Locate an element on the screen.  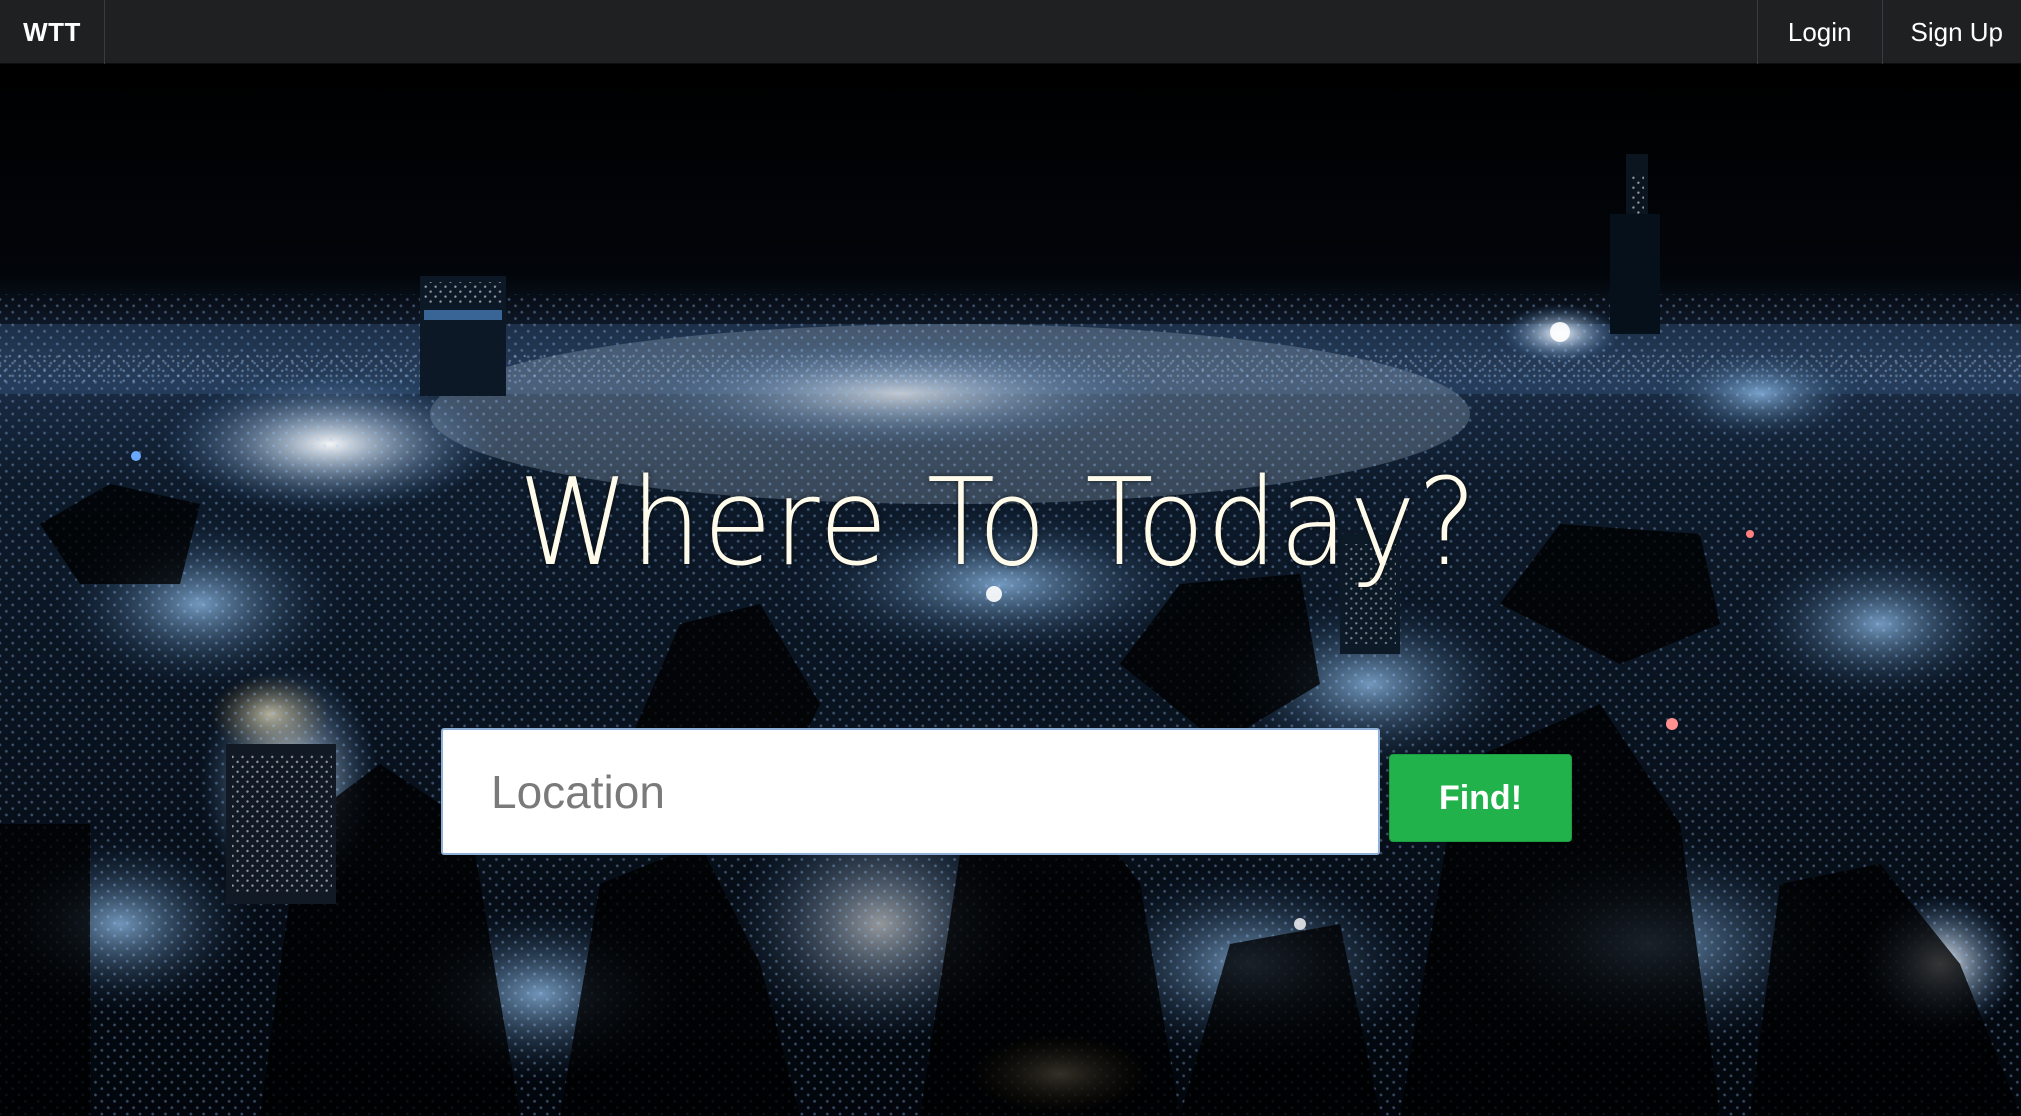
location-search-input is located at coordinates (910, 791).